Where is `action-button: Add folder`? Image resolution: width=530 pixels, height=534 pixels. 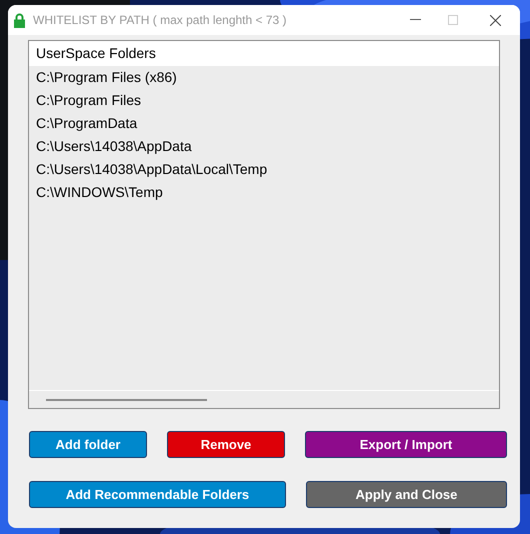 action-button: Add folder is located at coordinates (88, 444).